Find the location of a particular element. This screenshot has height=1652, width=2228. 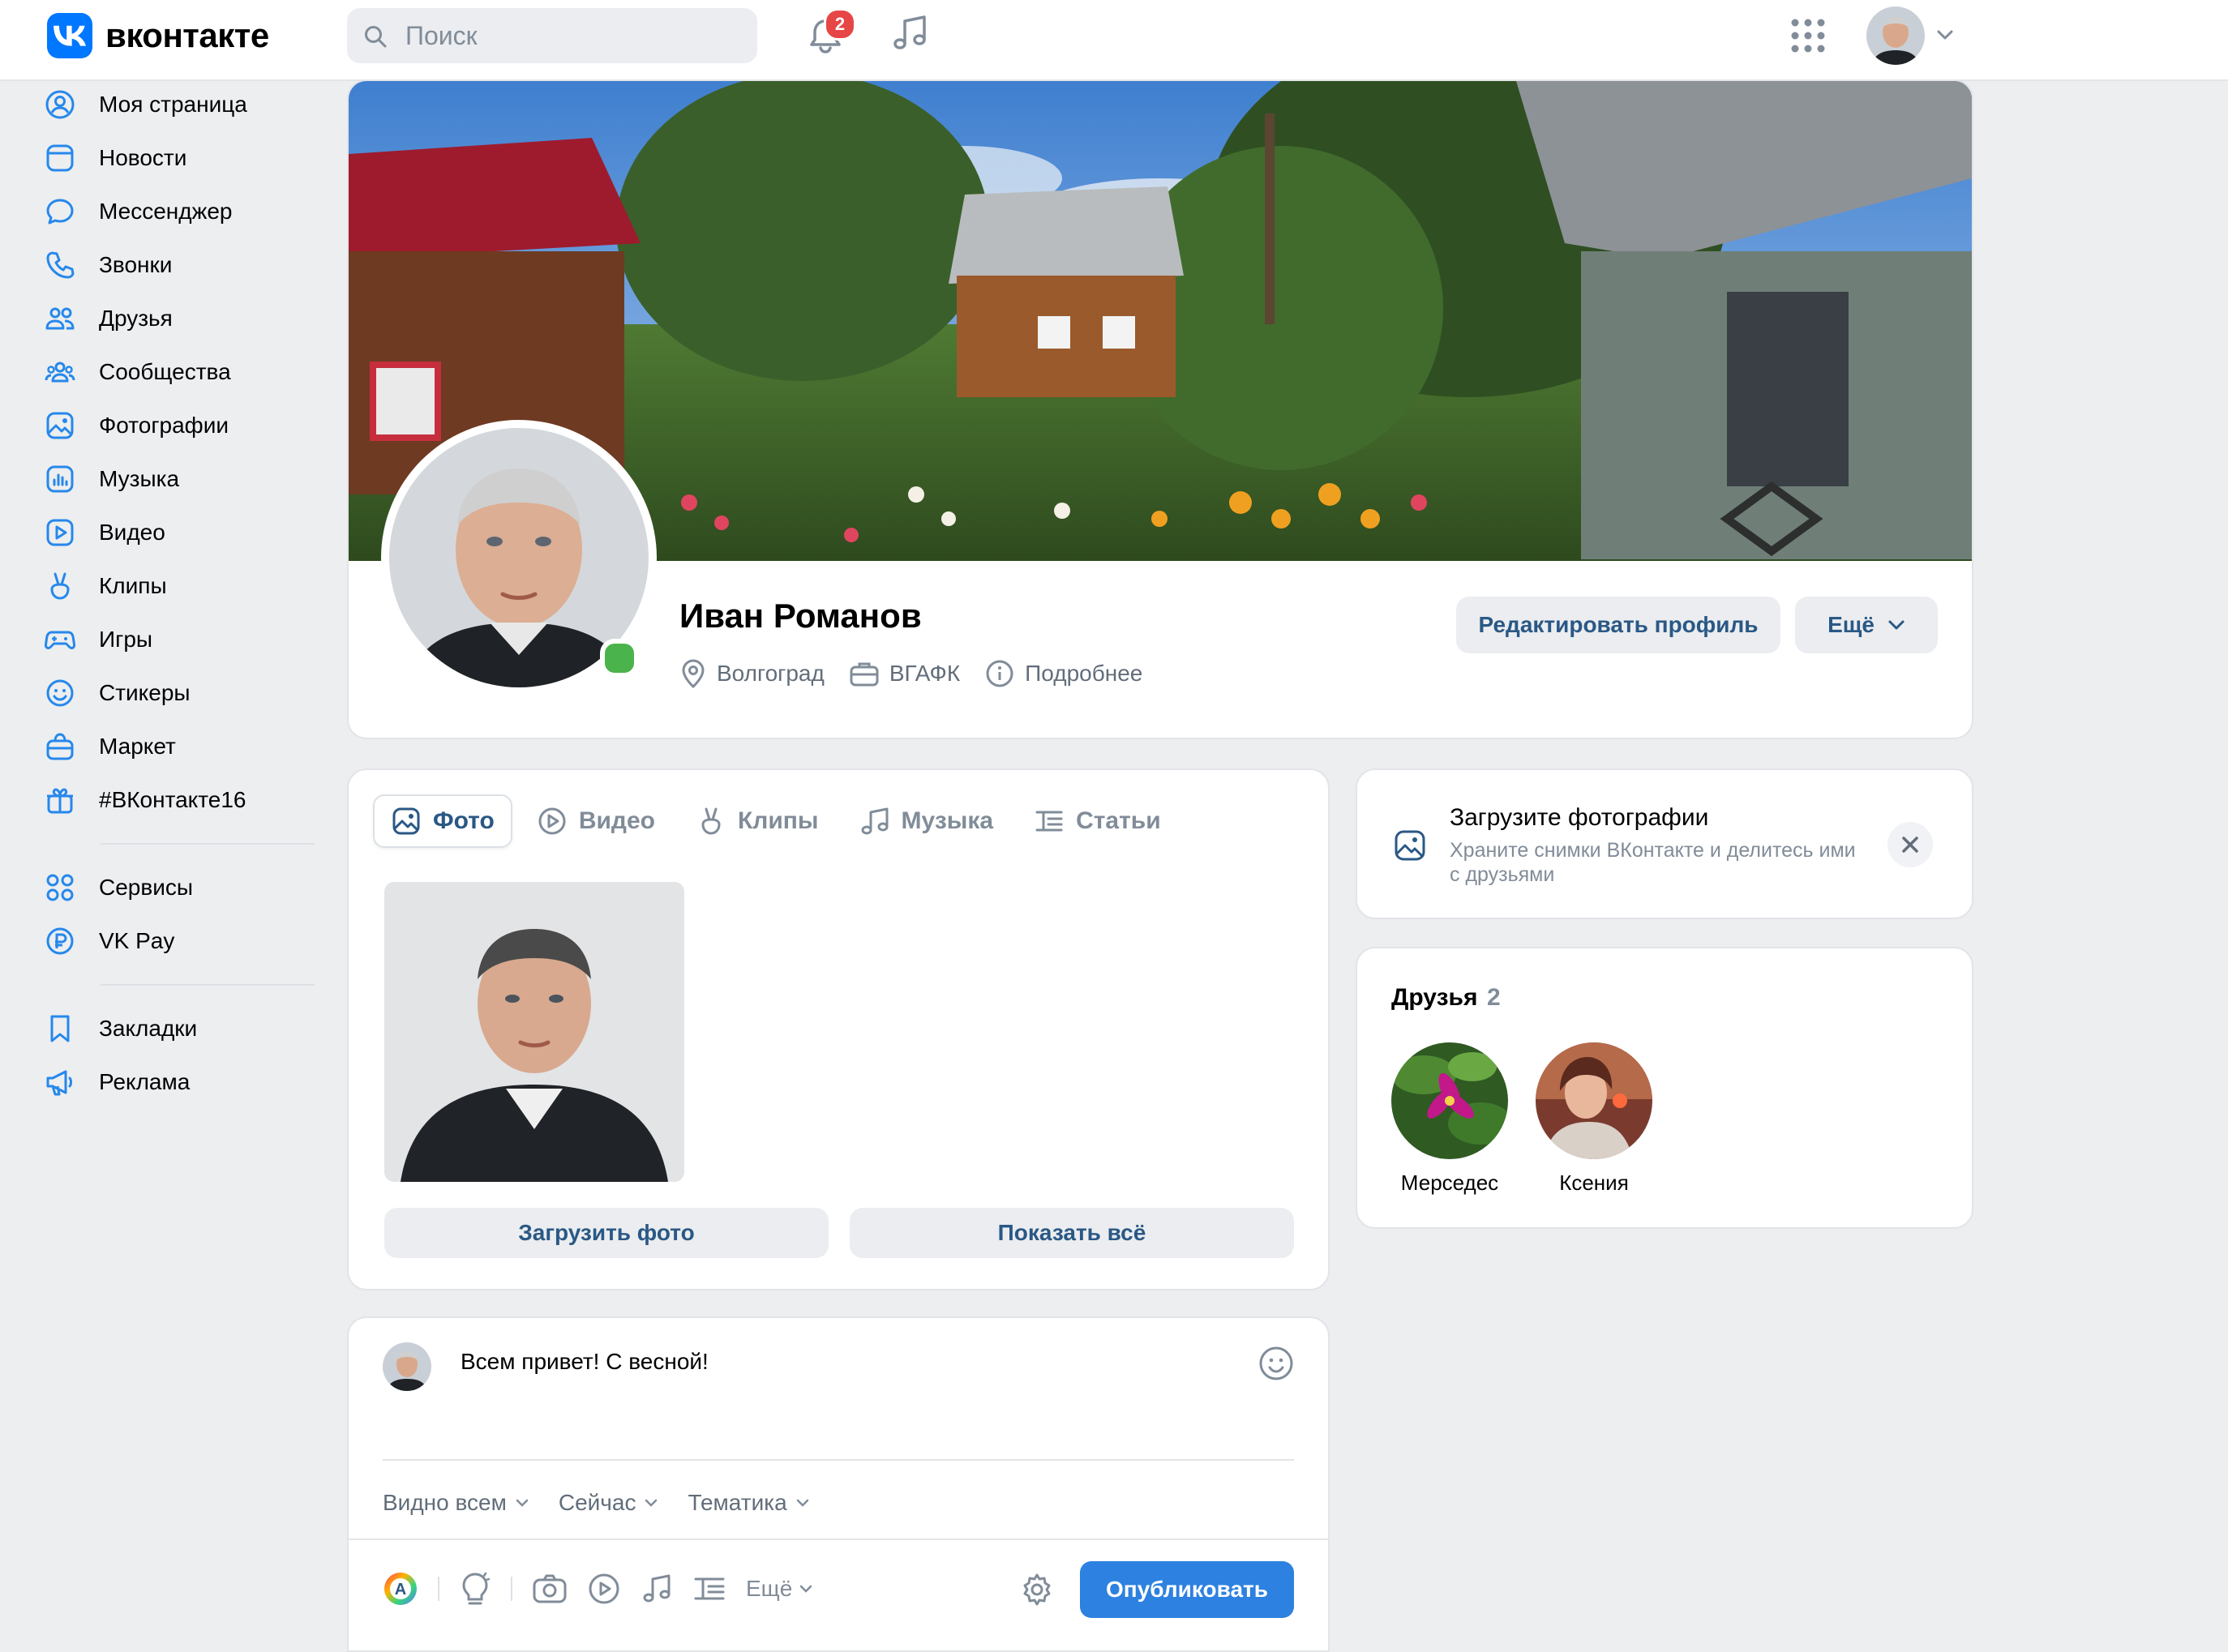

tab-video: Видео is located at coordinates (596, 821).